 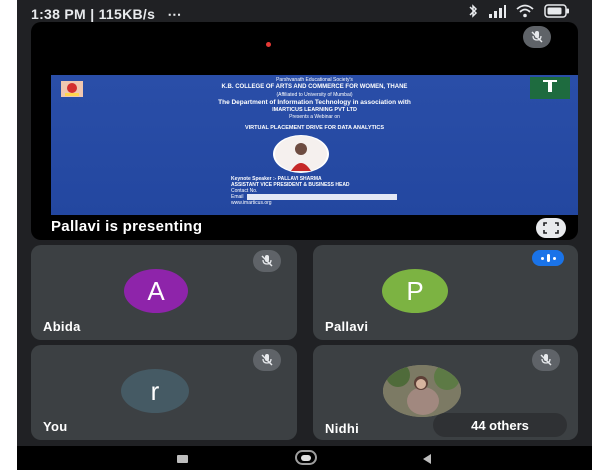 I want to click on slide-affiliation: (Affiliated to University of Mumbai), so click(x=314, y=95).